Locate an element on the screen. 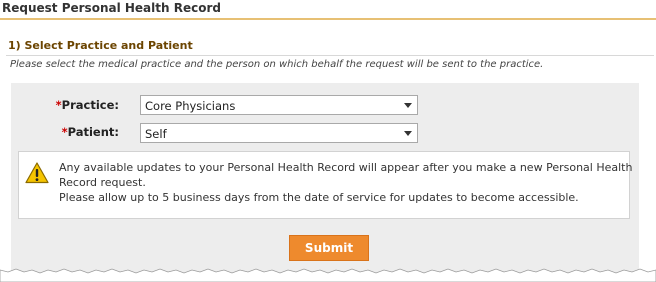 The image size is (656, 282). patient-select-value: Self is located at coordinates (156, 134).